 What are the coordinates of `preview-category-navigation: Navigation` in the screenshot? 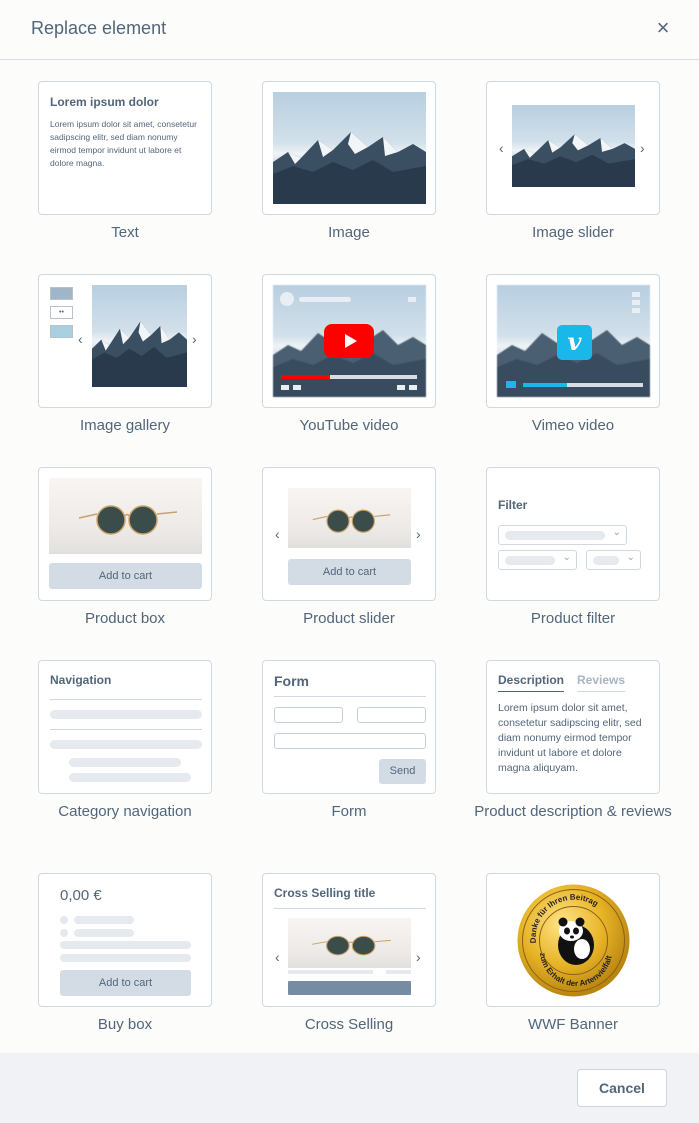 It's located at (125, 727).